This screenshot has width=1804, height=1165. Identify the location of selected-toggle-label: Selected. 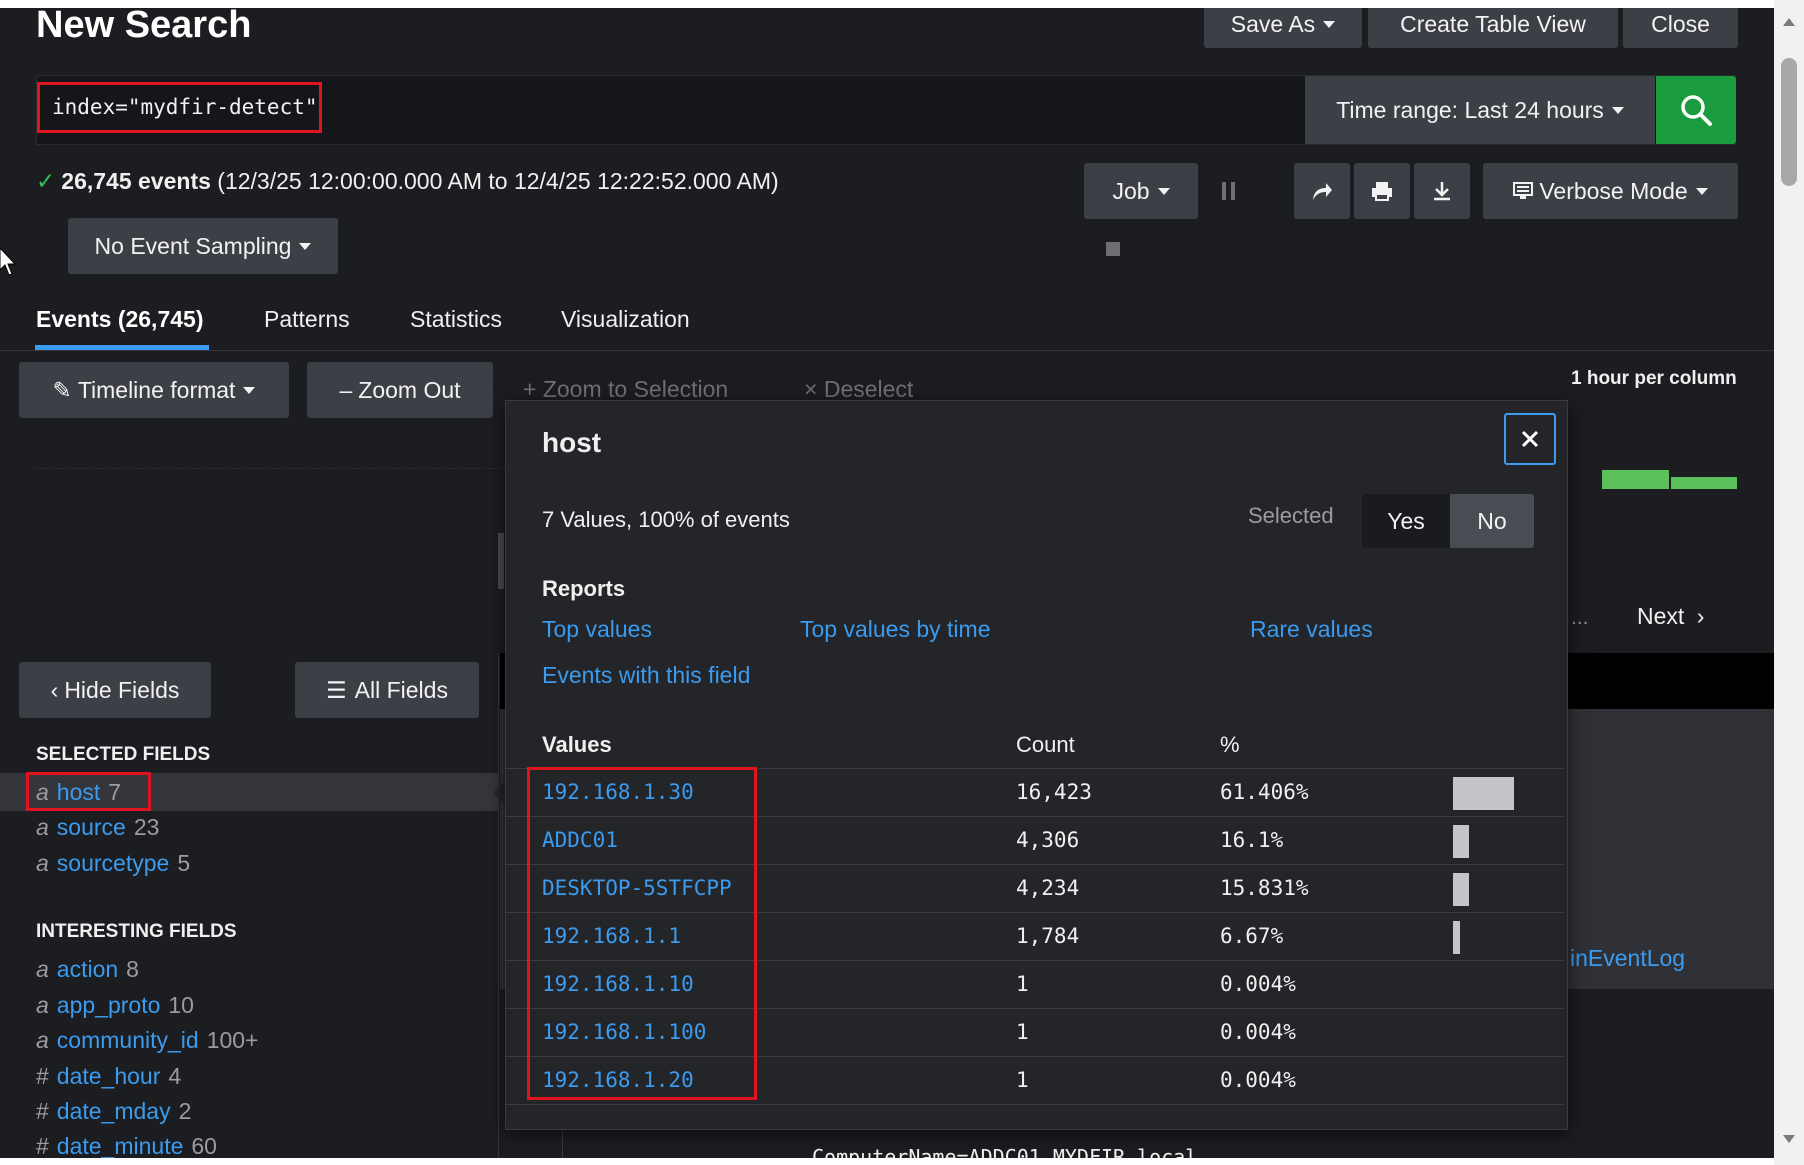
(1291, 515).